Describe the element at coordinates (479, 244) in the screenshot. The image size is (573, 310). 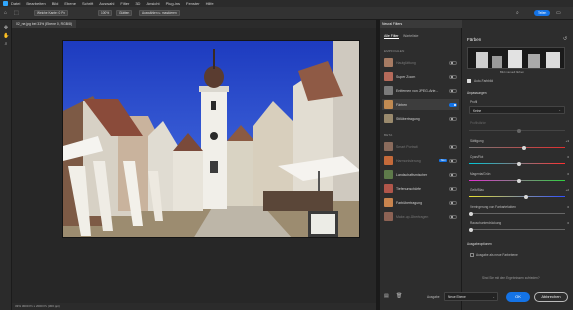
I see `output-options-header: Ausgabeoptionen` at that location.